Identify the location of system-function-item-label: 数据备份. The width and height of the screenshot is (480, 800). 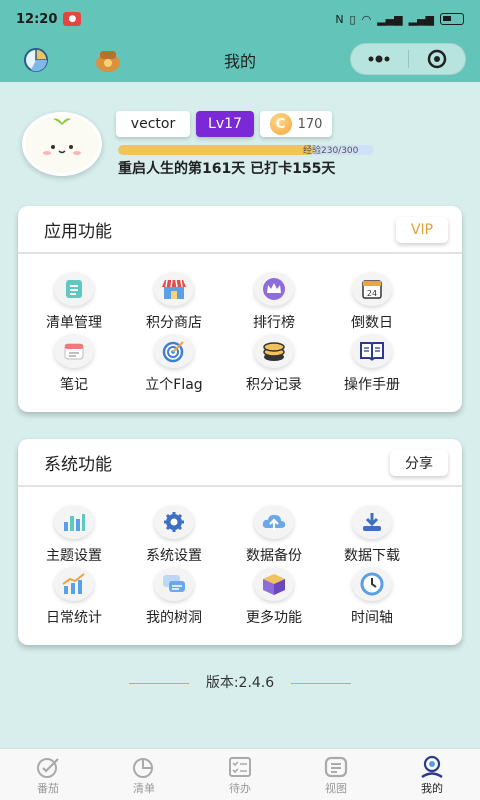
(274, 556).